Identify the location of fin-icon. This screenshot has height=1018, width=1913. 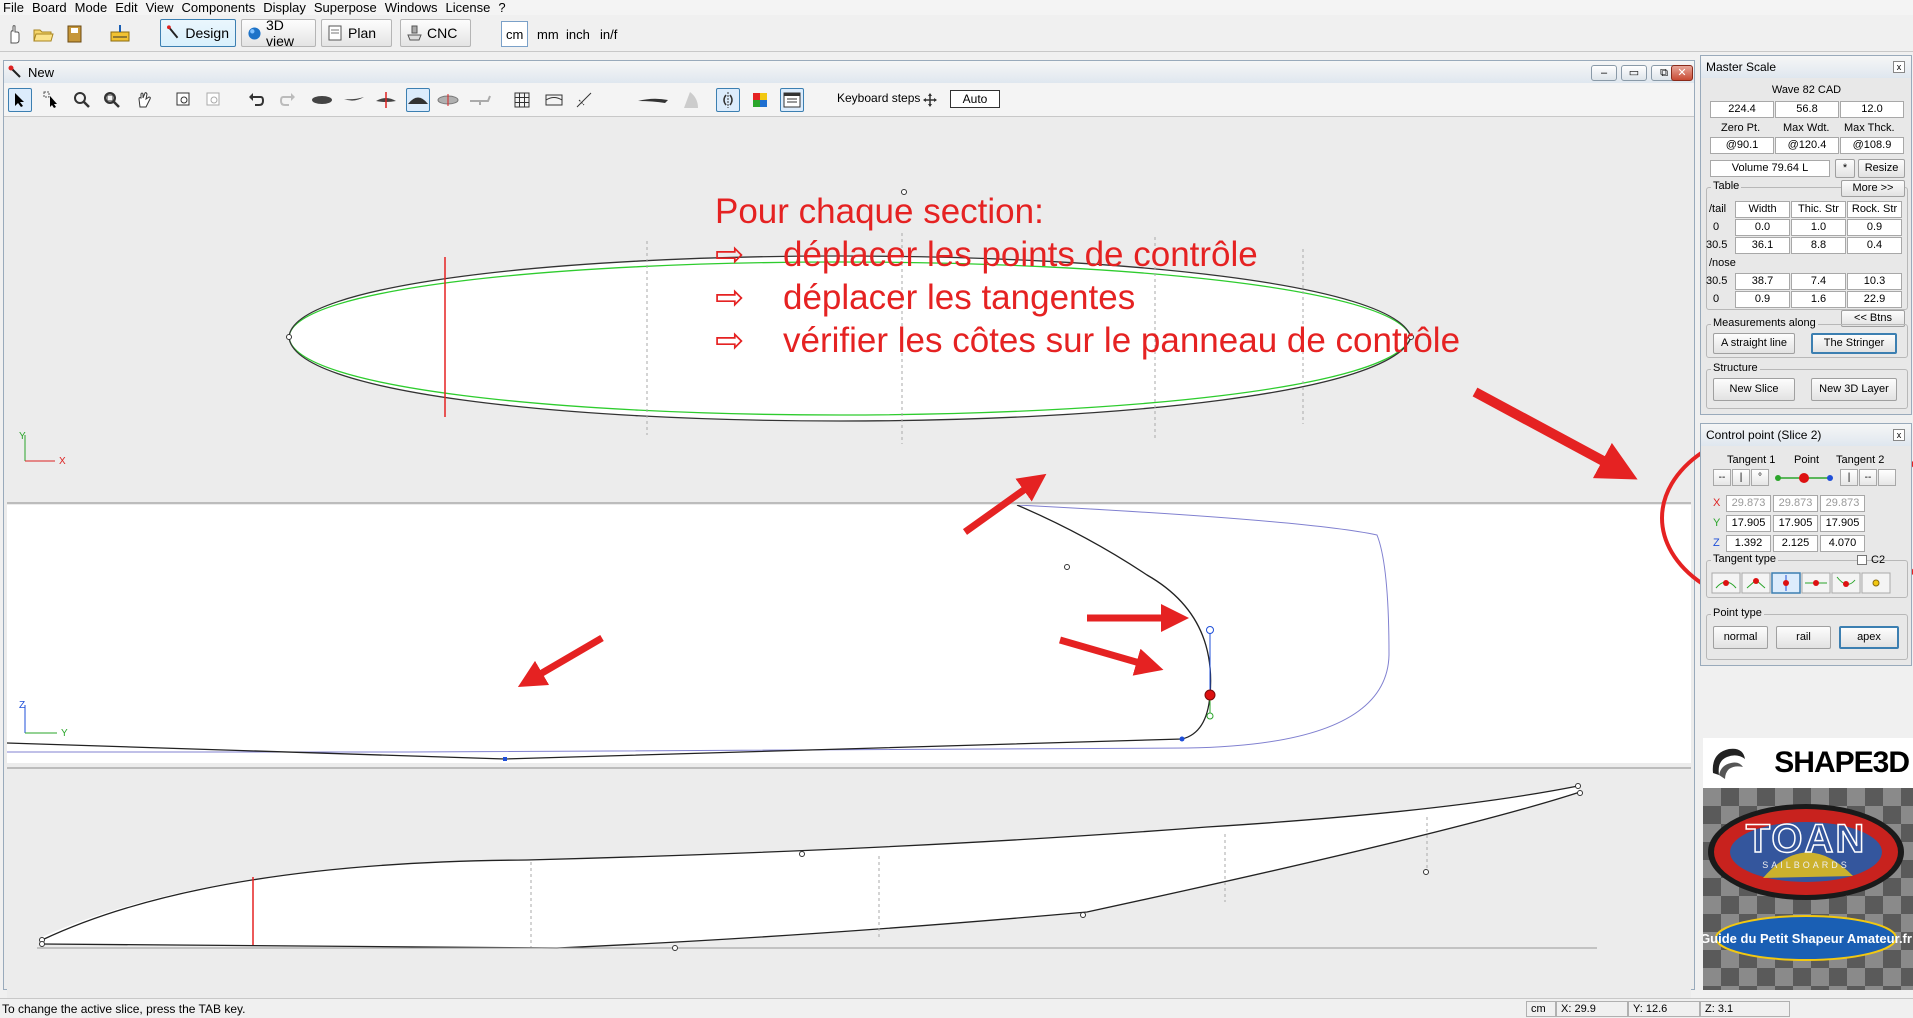
(653, 100).